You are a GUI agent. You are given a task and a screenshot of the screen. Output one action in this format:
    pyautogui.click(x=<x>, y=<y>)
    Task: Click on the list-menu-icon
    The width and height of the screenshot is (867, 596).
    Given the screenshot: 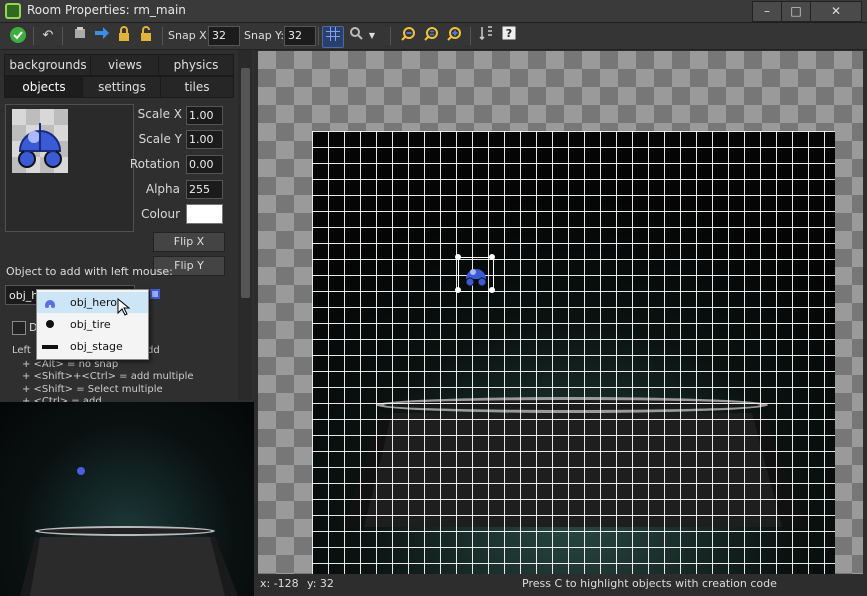 What is the action you would take?
    pyautogui.click(x=155, y=294)
    